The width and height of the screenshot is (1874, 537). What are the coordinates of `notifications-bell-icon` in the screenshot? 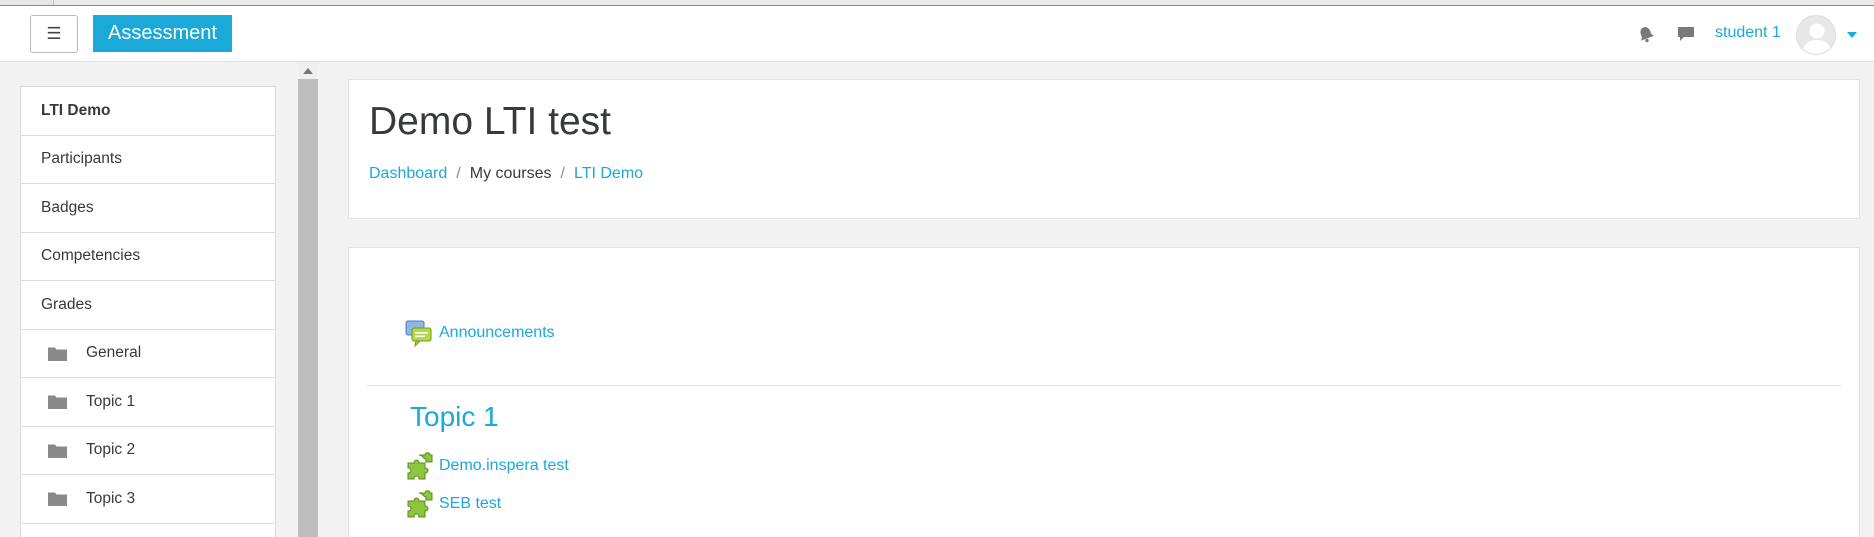 It's located at (1646, 34).